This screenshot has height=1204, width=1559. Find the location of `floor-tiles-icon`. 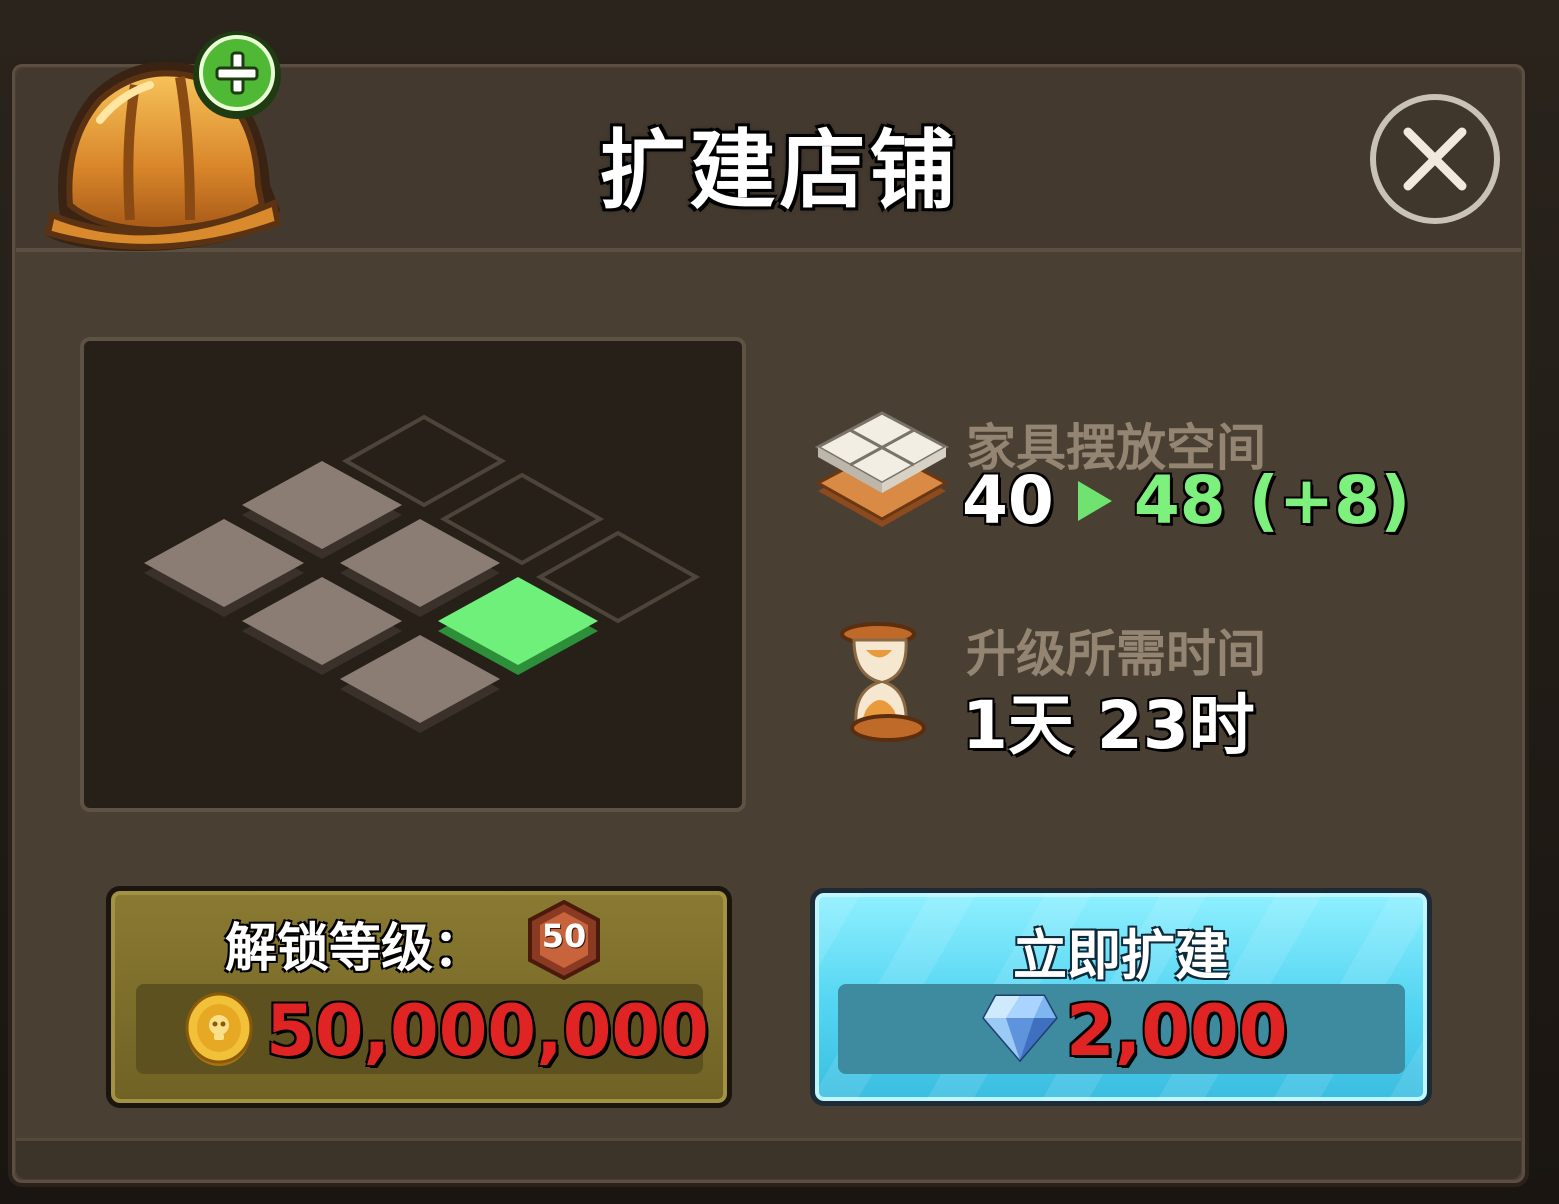

floor-tiles-icon is located at coordinates (882, 469).